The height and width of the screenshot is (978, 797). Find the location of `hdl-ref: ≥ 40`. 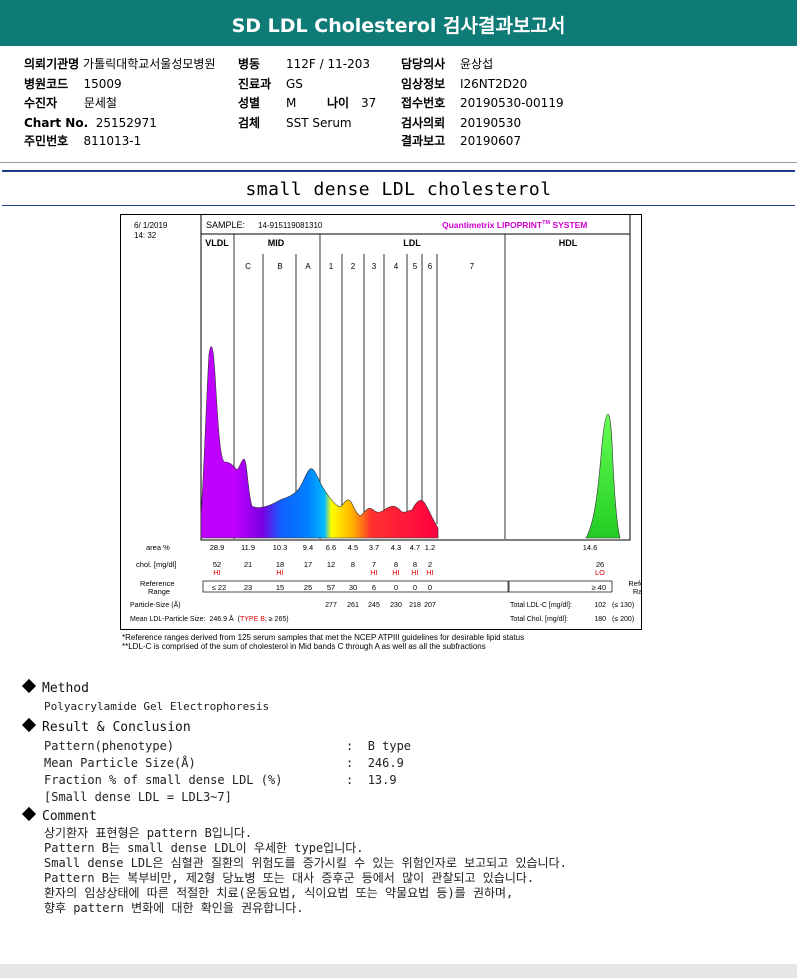

hdl-ref: ≥ 40 is located at coordinates (598, 587).